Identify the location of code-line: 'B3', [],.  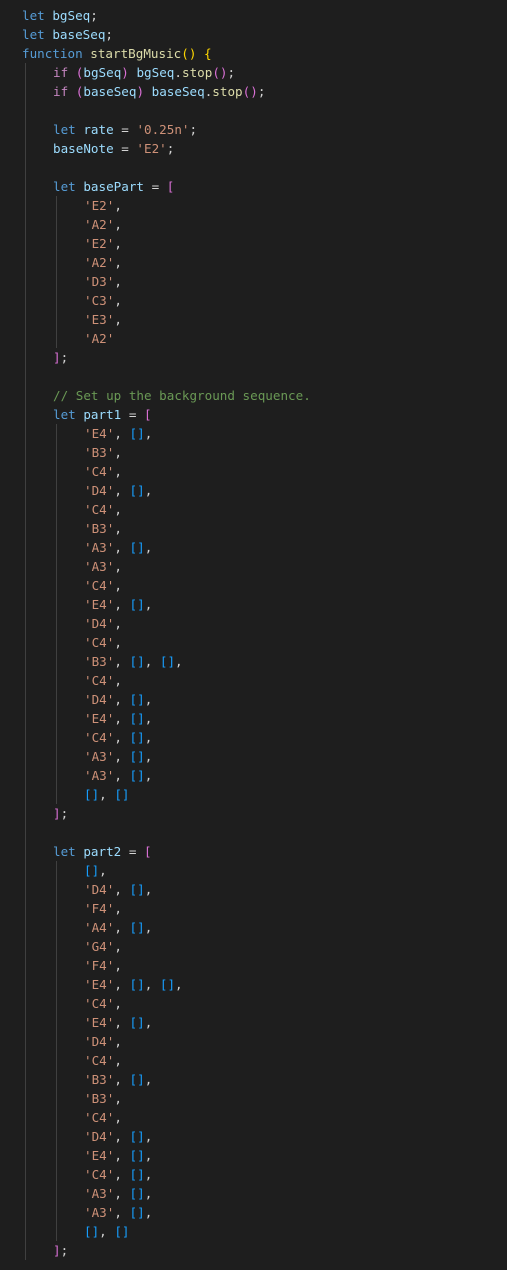
(118, 1079).